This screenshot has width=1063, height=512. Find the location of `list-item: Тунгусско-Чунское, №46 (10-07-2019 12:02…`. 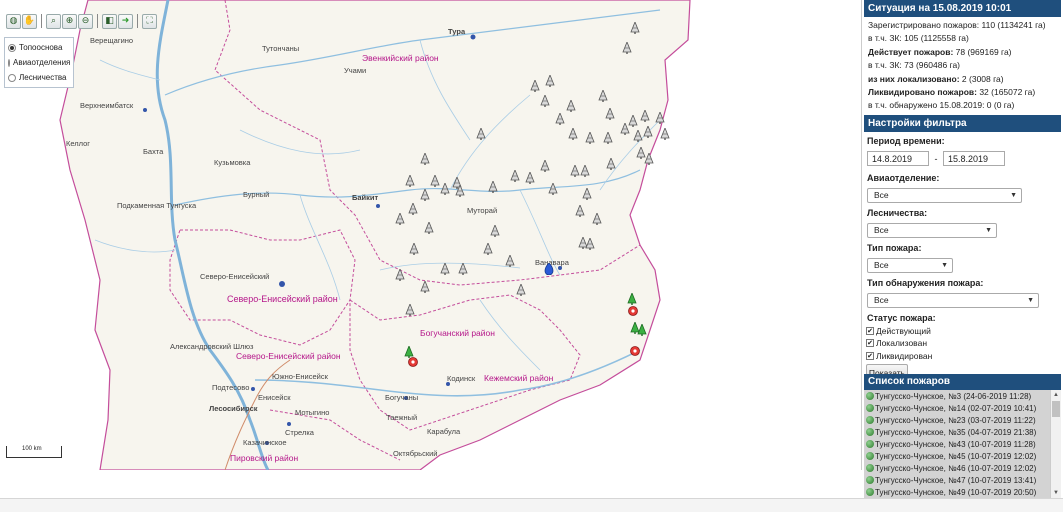

list-item: Тунгусско-Чунское, №46 (10-07-2019 12:02… is located at coordinates (957, 468).